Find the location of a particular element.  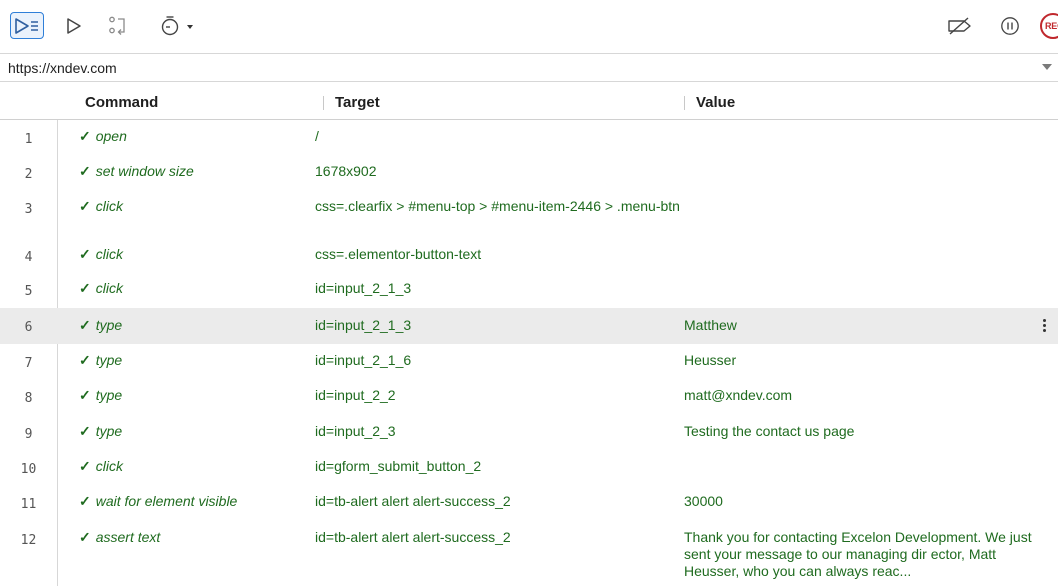

command-text: set window size is located at coordinates (144, 171).